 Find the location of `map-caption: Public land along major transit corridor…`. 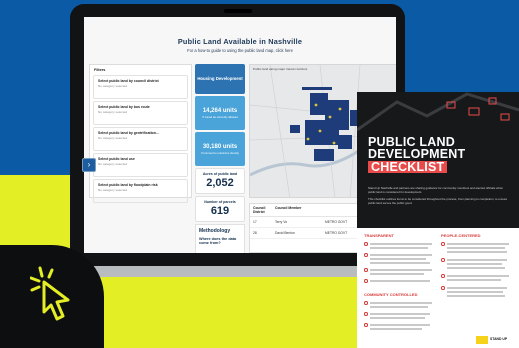

map-caption: Public land along major transit corridor… is located at coordinates (280, 69).